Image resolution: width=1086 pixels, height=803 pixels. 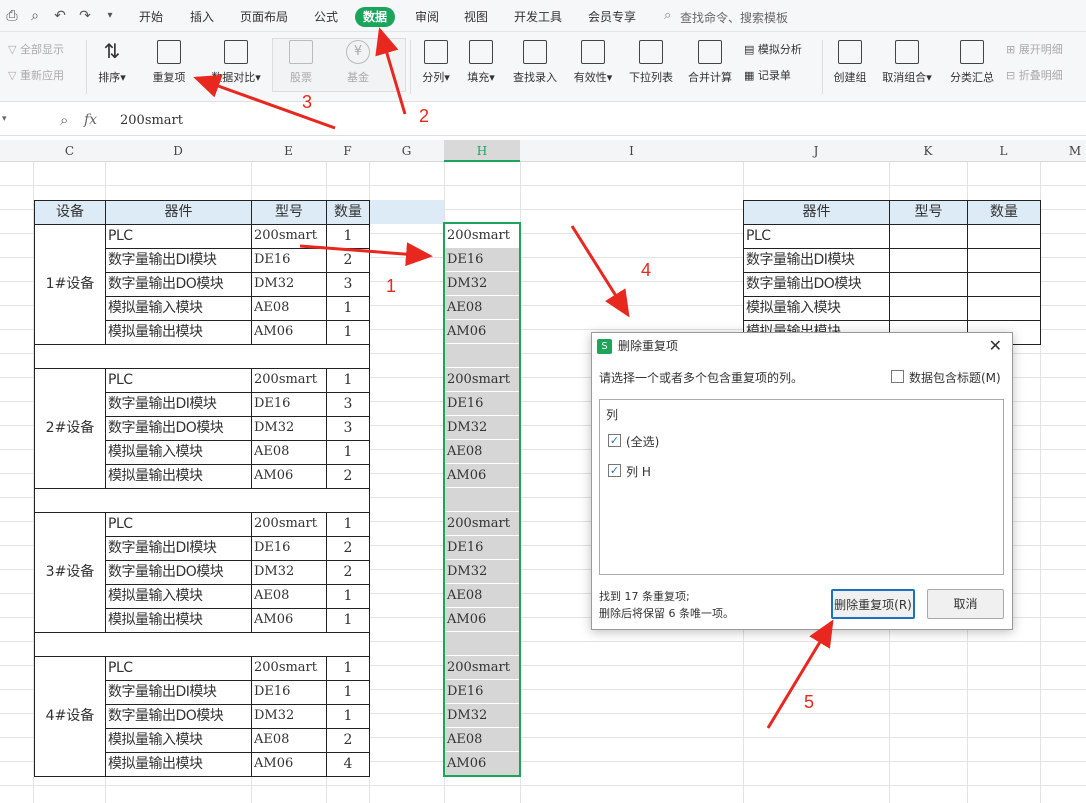 I want to click on tab-page-layout: 页面布局, so click(x=264, y=17).